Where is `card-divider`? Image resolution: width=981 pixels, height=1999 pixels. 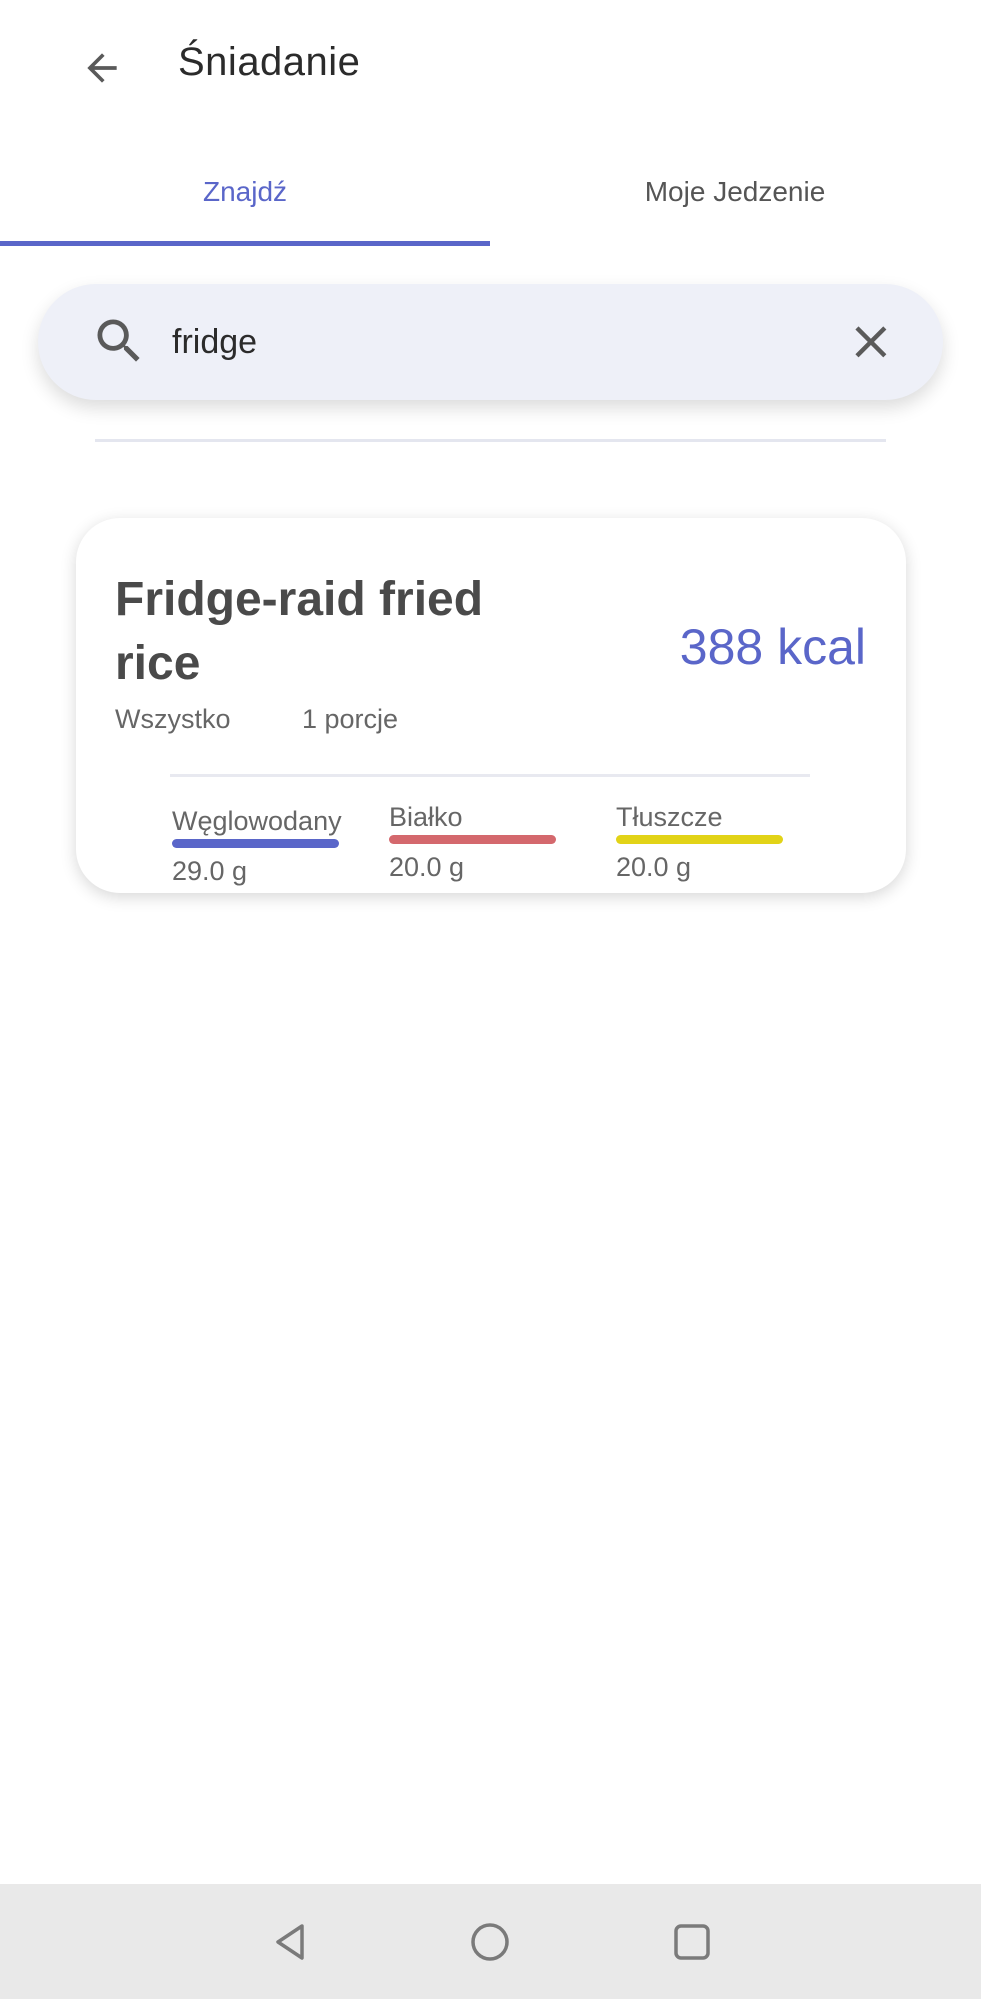 card-divider is located at coordinates (490, 775).